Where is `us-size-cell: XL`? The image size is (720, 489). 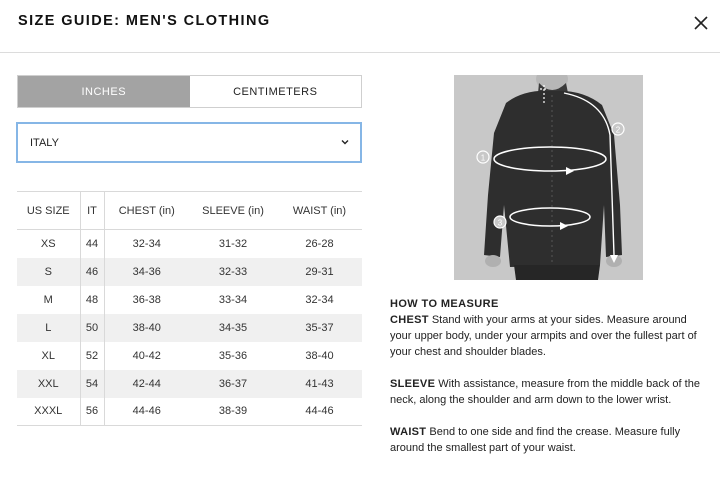
us-size-cell: XL is located at coordinates (48, 355).